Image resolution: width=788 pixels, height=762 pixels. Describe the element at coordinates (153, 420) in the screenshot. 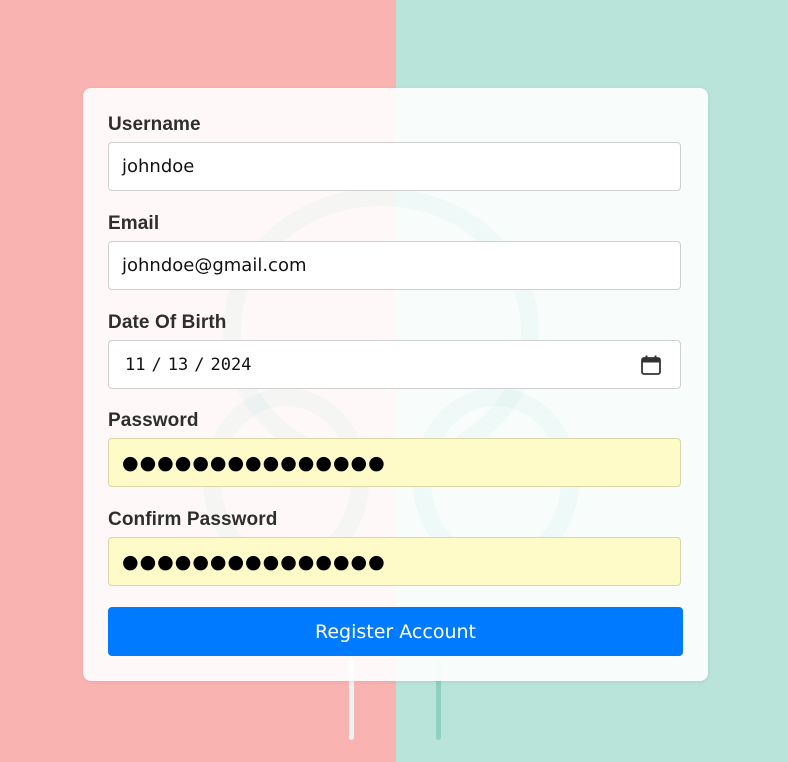

I see `password-label: Password` at that location.